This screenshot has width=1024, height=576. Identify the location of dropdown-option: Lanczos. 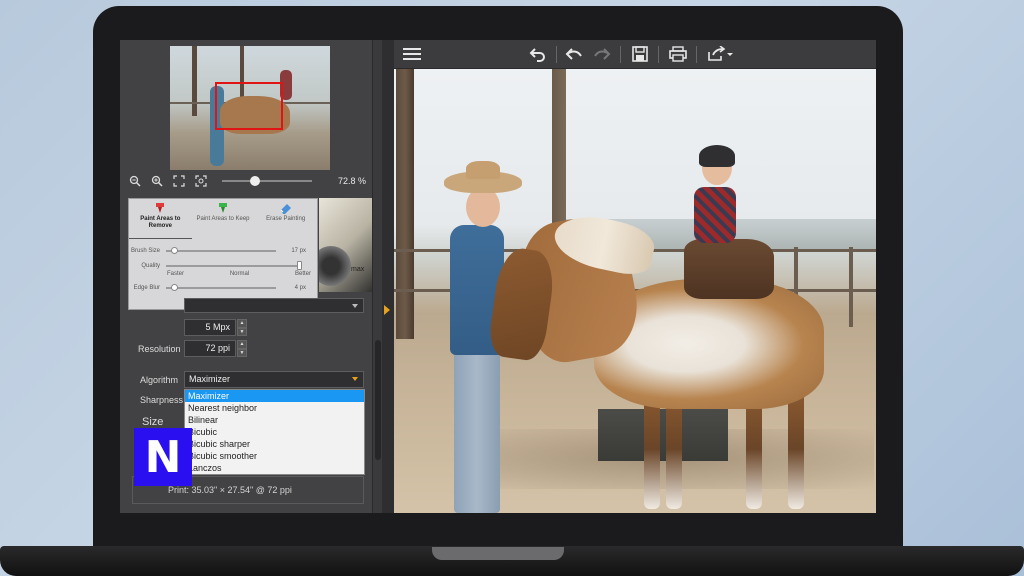
(274, 468).